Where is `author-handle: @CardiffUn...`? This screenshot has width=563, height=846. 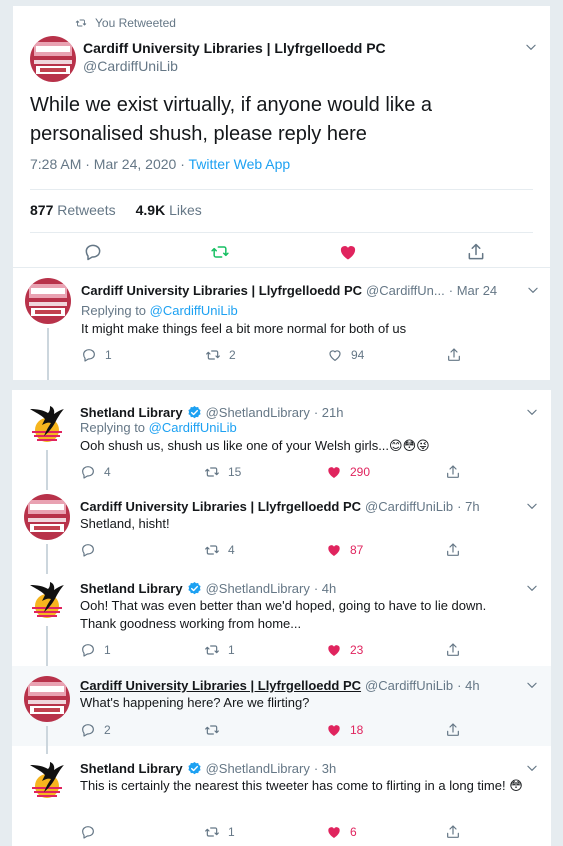
author-handle: @CardiffUn... is located at coordinates (405, 290).